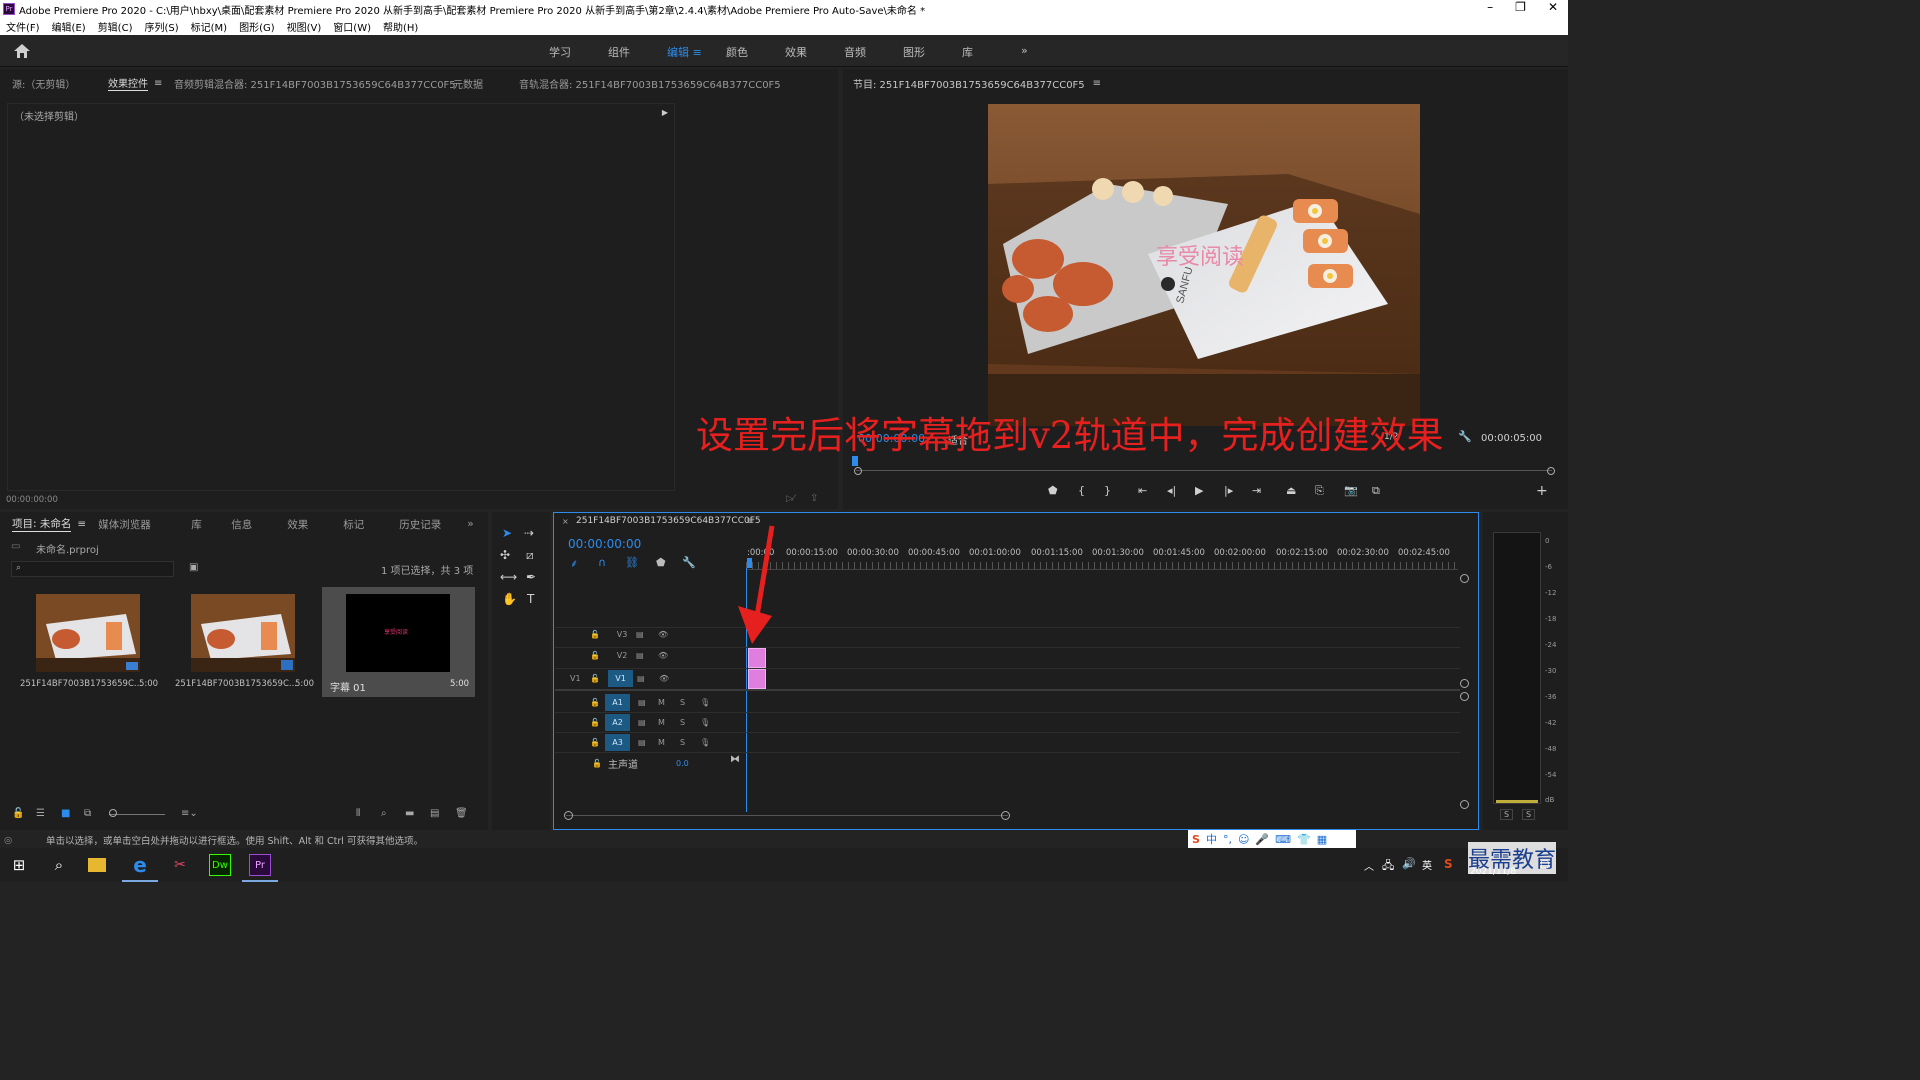 This screenshot has width=1920, height=1080. I want to click on menu-edit: 编辑(E), so click(69, 26).